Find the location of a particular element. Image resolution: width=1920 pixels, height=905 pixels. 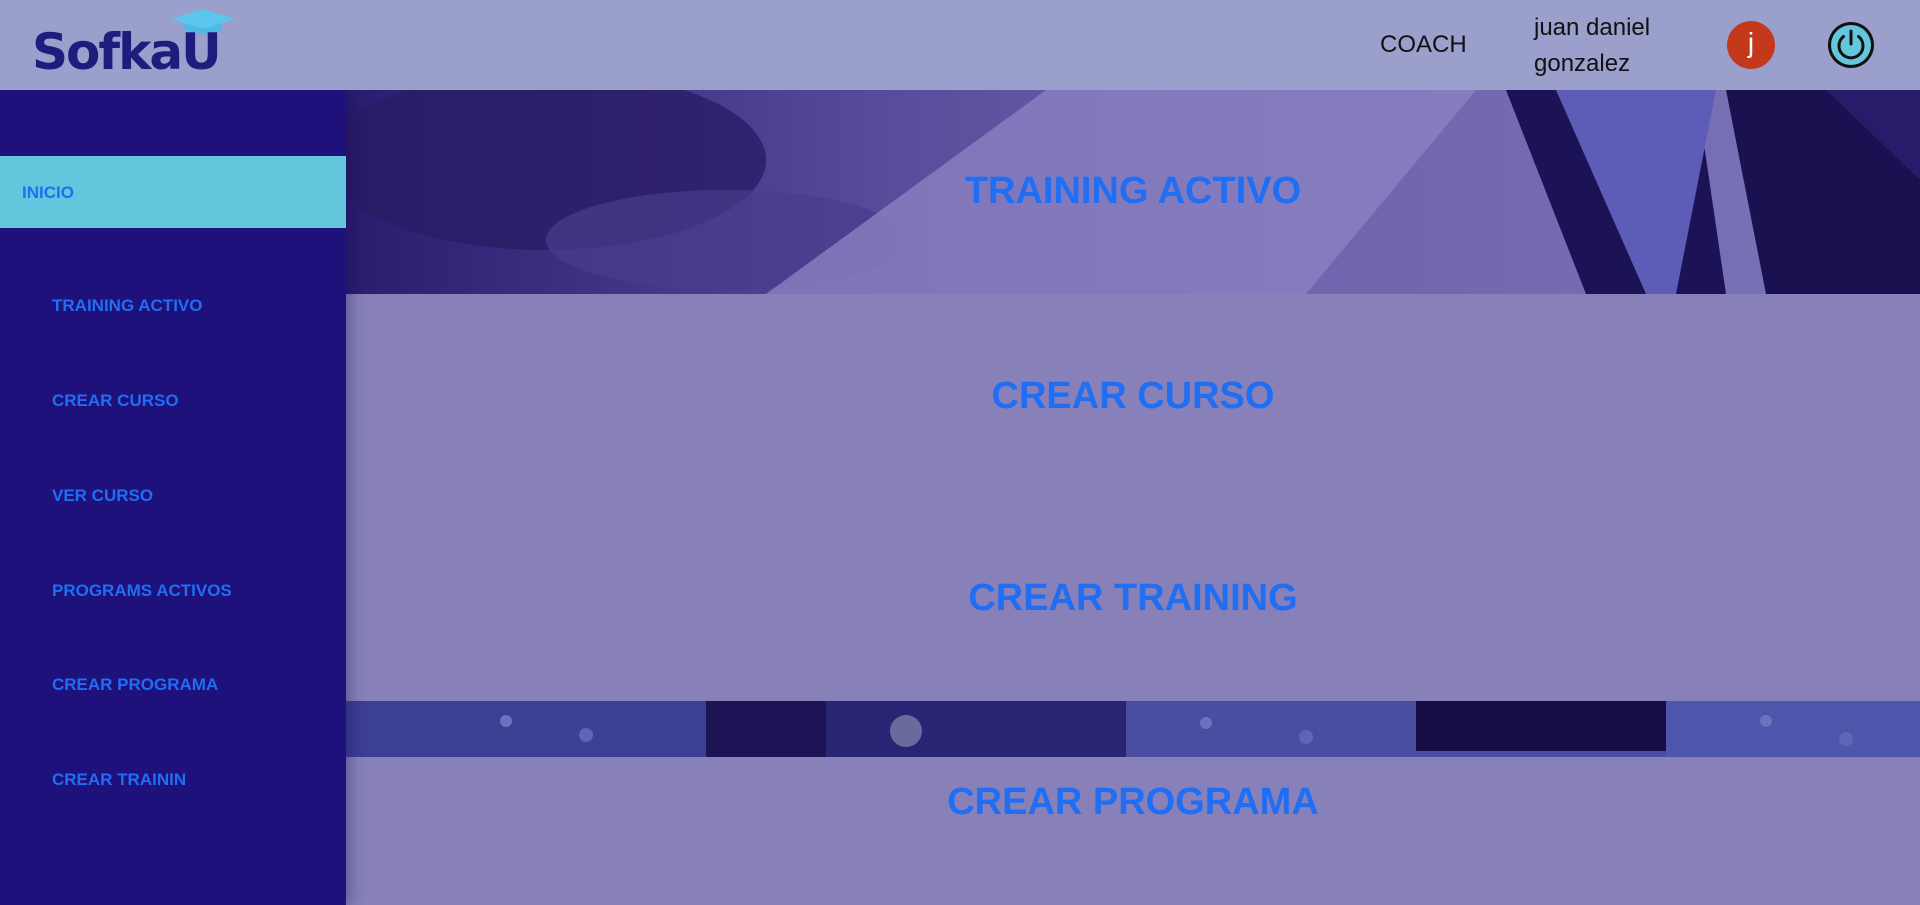

audience-background-image is located at coordinates (1133, 729).